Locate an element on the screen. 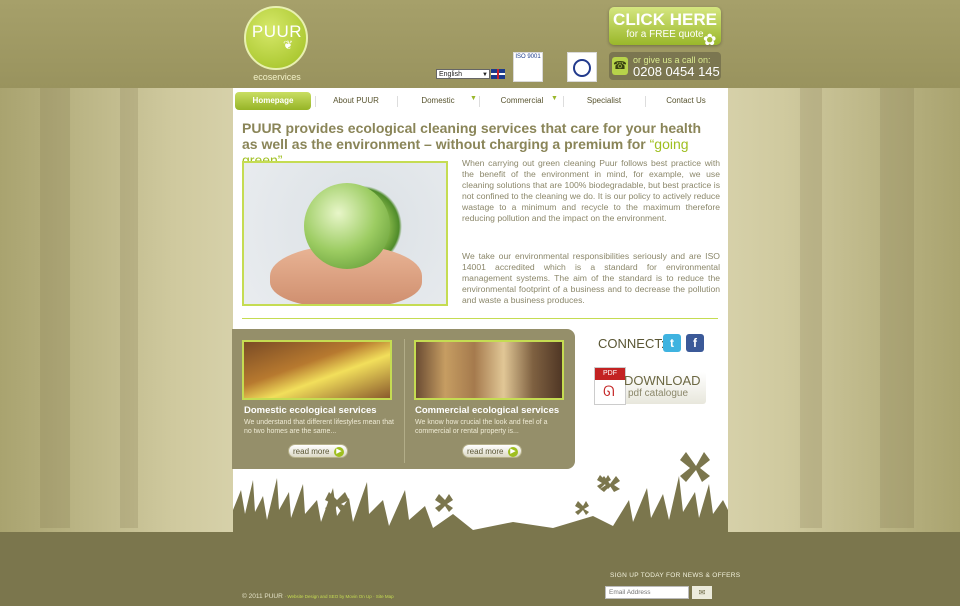 The height and width of the screenshot is (606, 960). download-title: DOWNLOAD is located at coordinates (662, 380).